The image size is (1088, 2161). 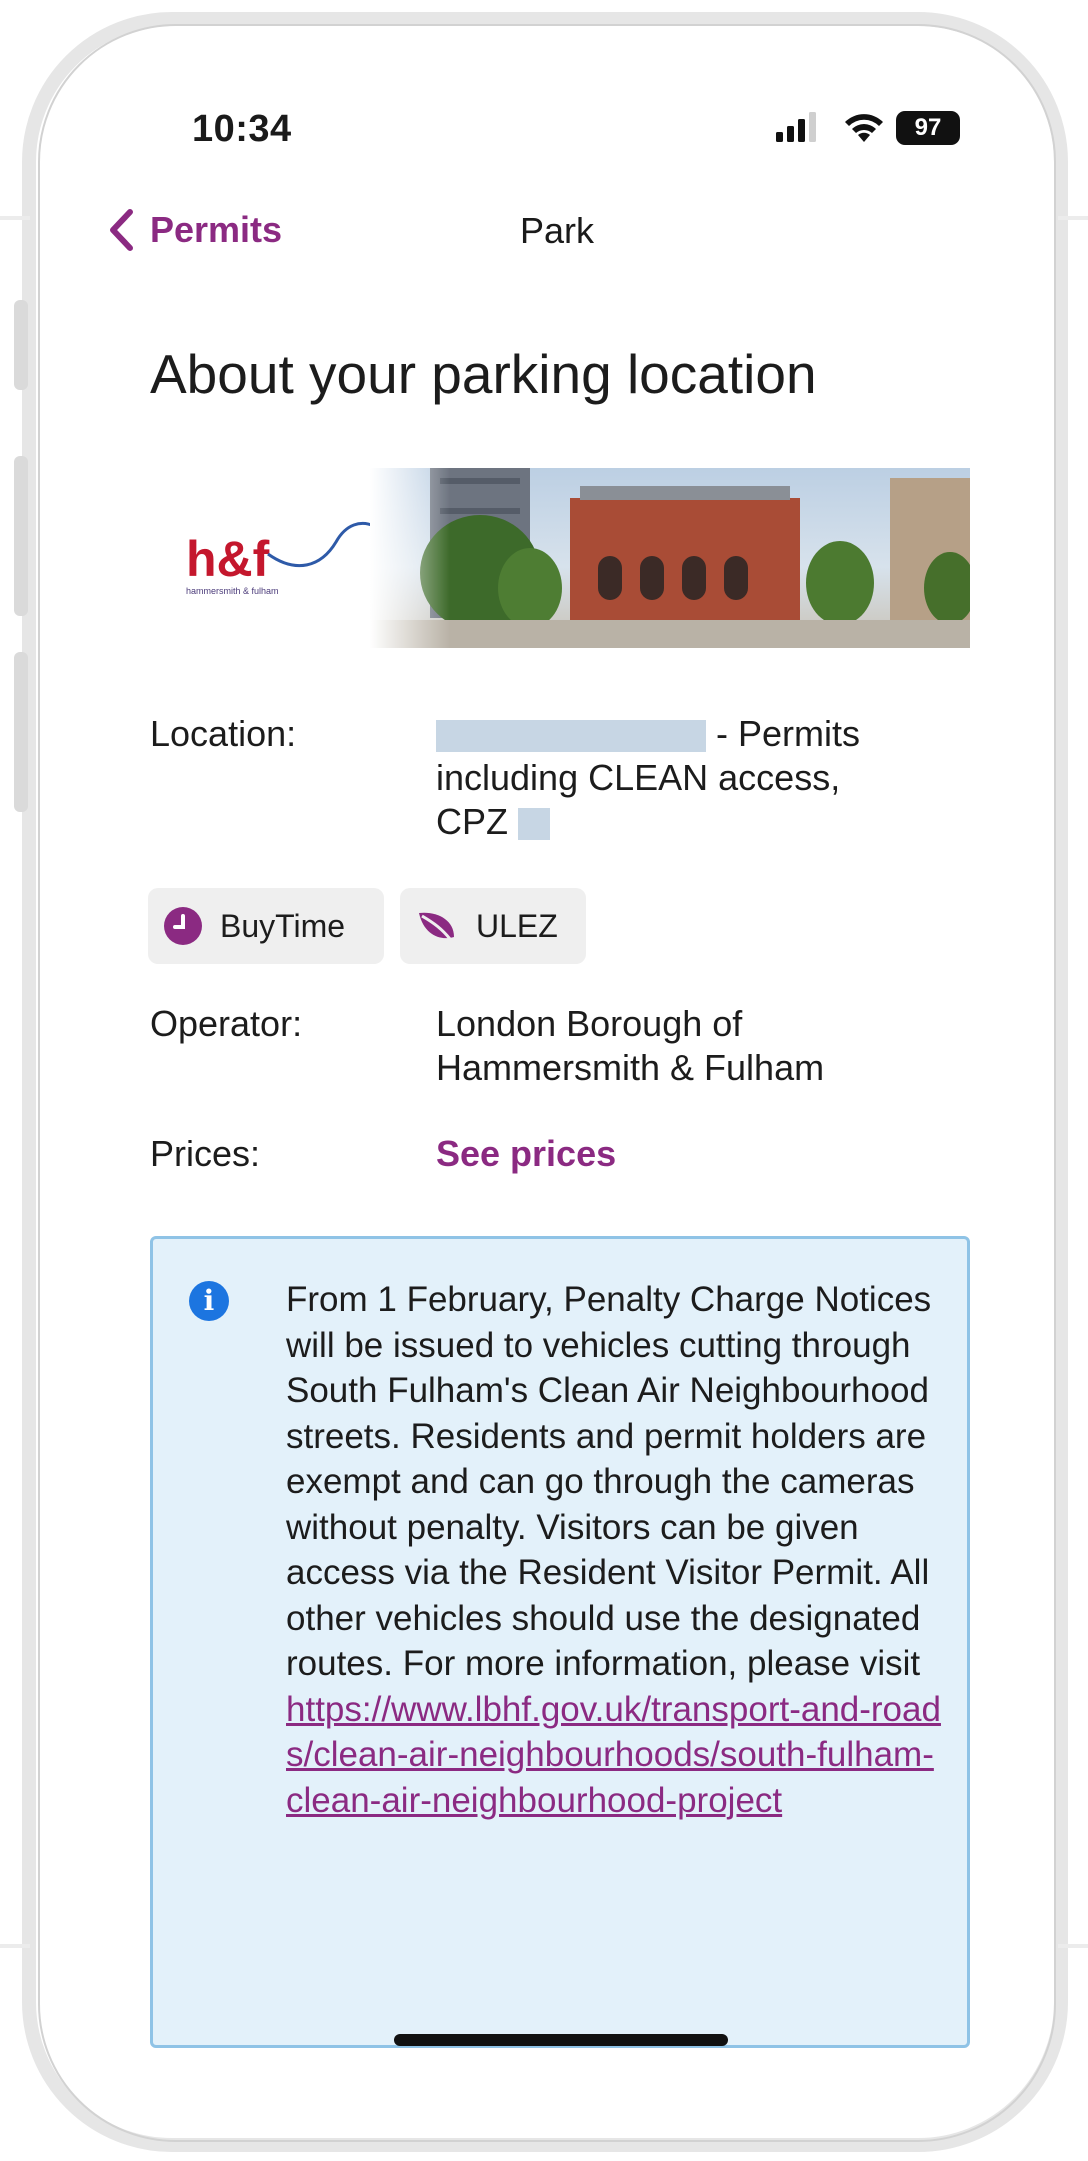 What do you see at coordinates (228, 559) in the screenshot?
I see `logo-text: h&f` at bounding box center [228, 559].